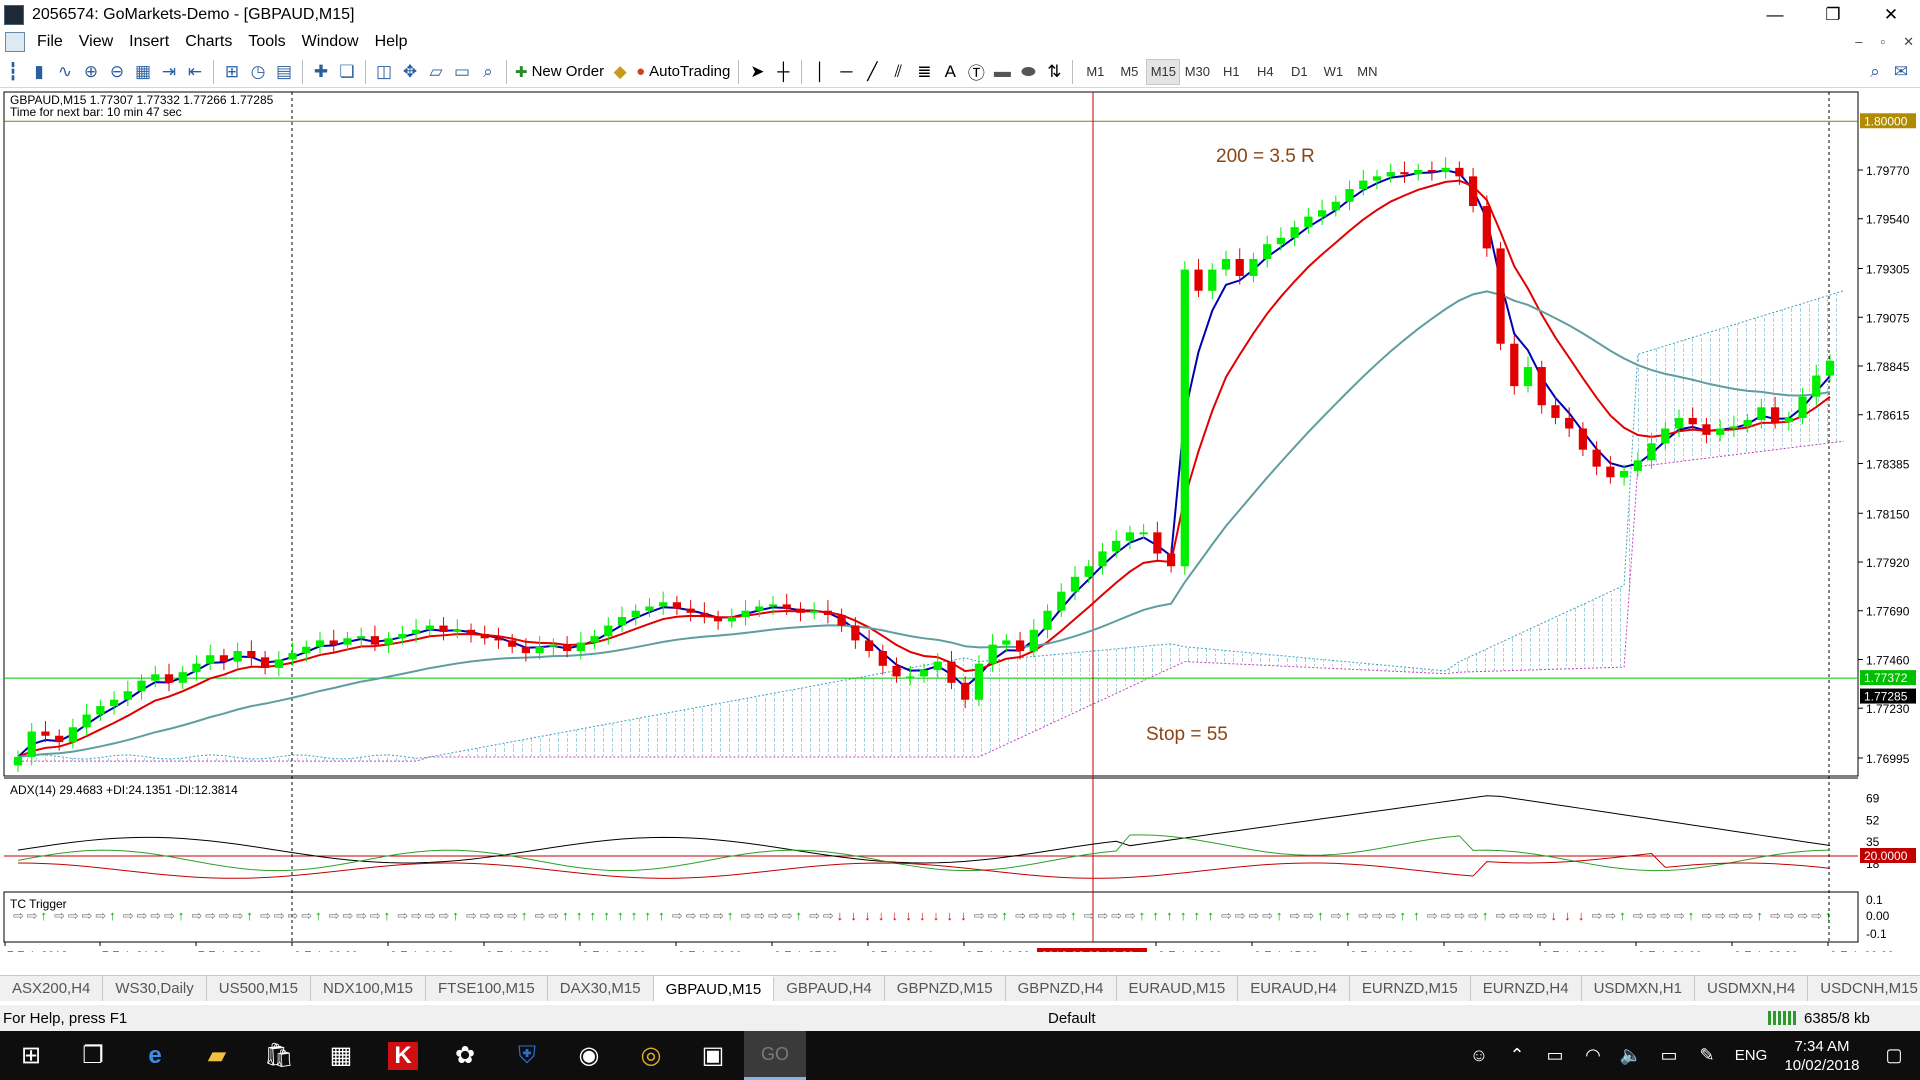  Describe the element at coordinates (601, 988) in the screenshot. I see `chart-tab: DAX30,M15` at that location.